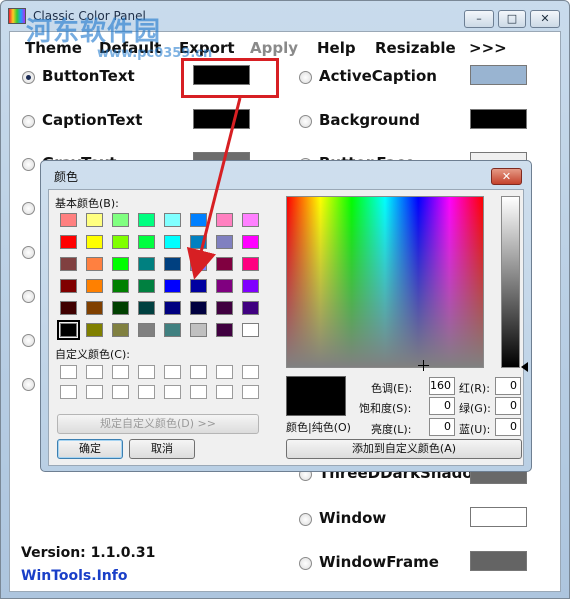 The image size is (570, 599). I want to click on option-background: Background, so click(389, 123).